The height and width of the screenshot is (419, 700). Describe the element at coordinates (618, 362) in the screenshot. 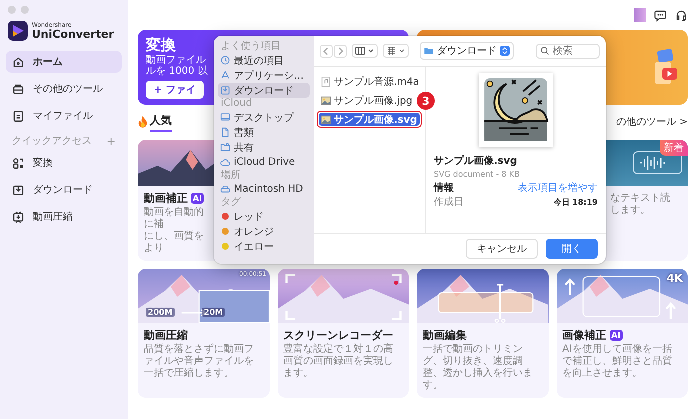

I see `card-description: AIを使用して画像を一括で補正し、鮮明さと品質を向上させます。` at that location.